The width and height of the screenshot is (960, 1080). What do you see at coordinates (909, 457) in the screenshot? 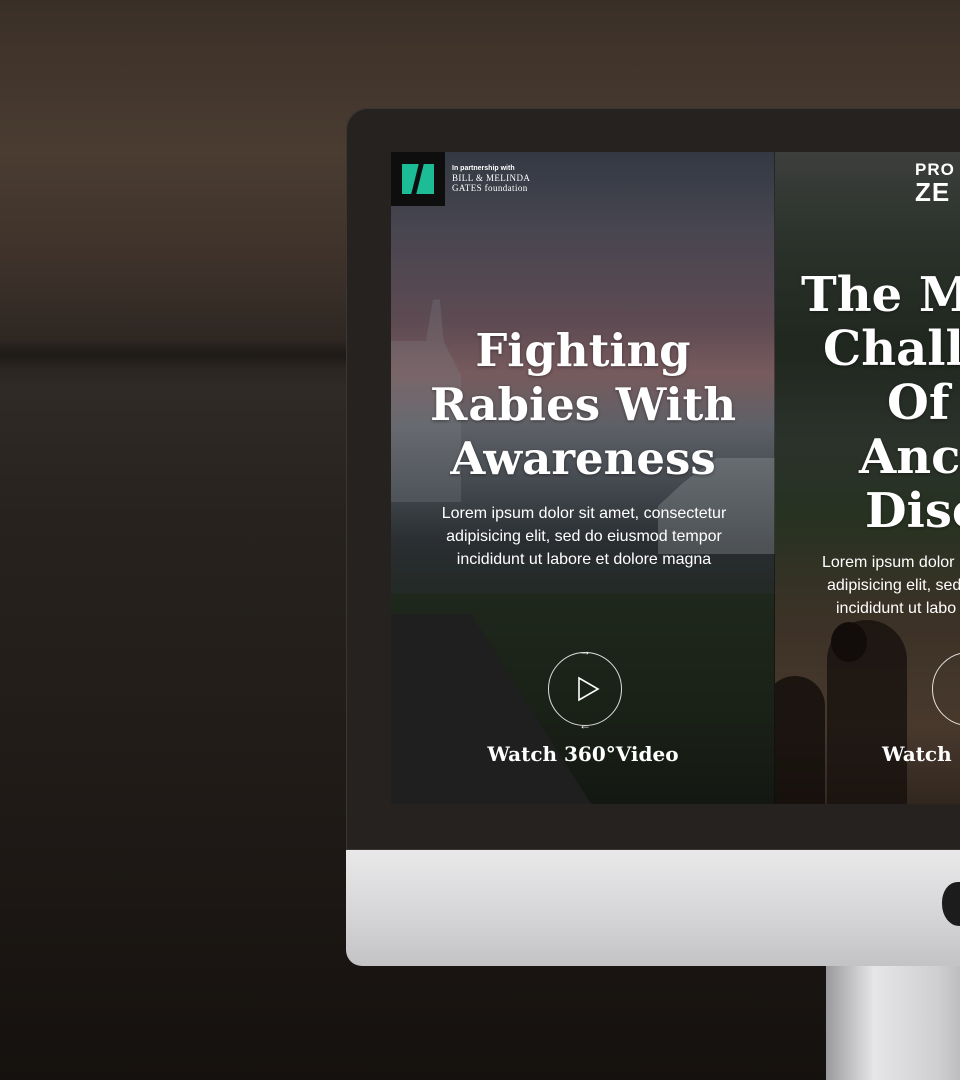
I see `title-line: Anc` at bounding box center [909, 457].